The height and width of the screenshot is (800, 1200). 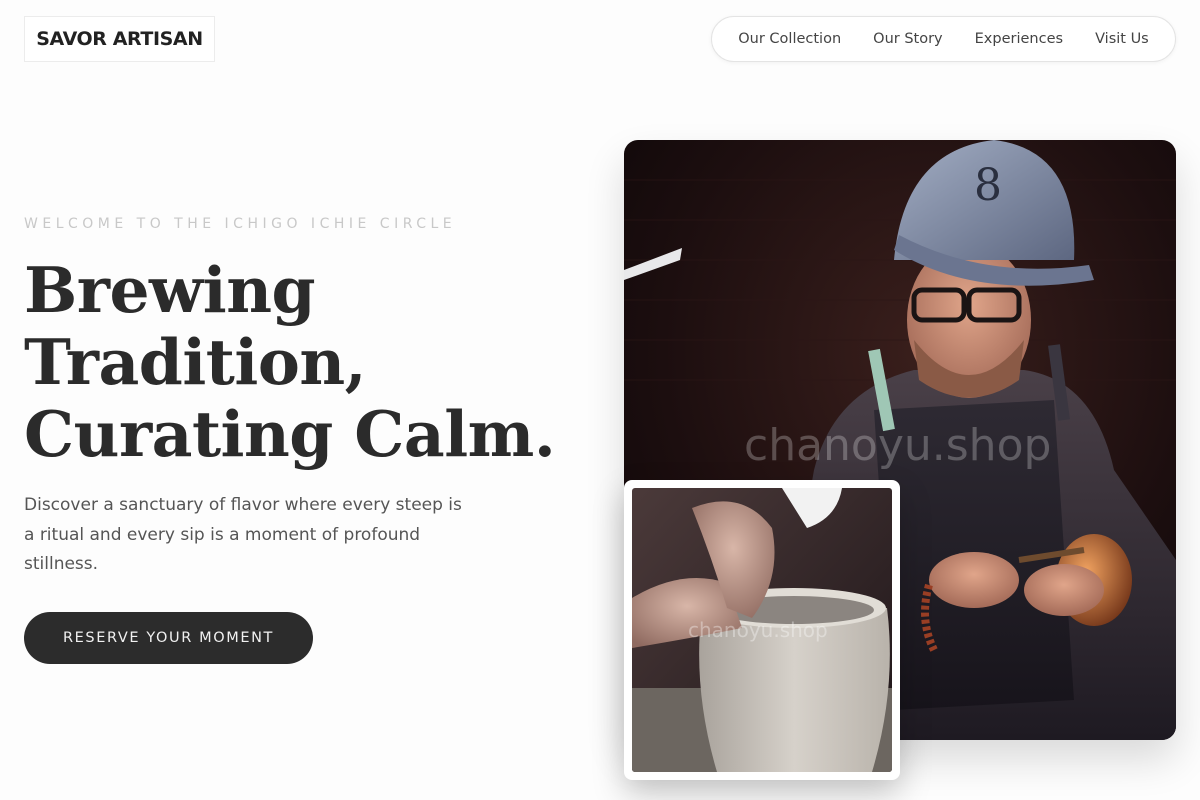 I want to click on brand-logo: SAVOR ARTISAN, so click(x=119, y=39).